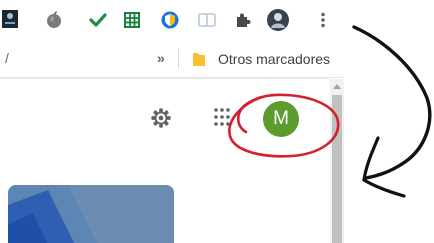  I want to click on bookmarks-bar: / » Otros marcadores, so click(171, 59).